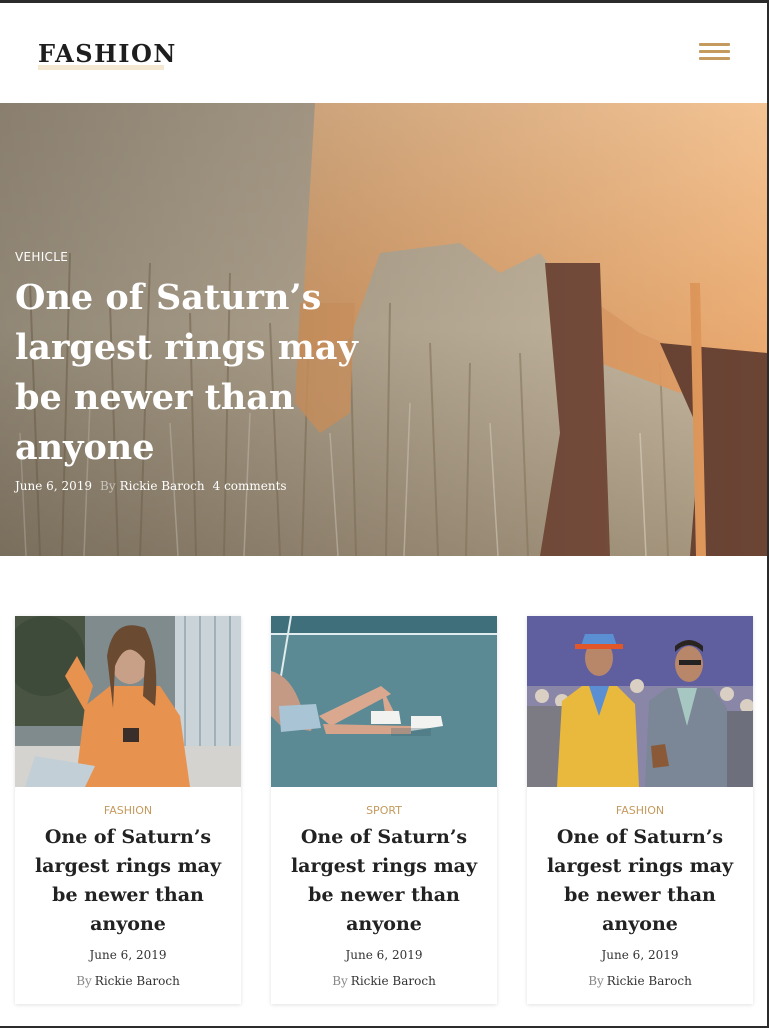 This screenshot has height=1028, width=769. What do you see at coordinates (53, 486) in the screenshot?
I see `hero-date: June 6, 2019` at bounding box center [53, 486].